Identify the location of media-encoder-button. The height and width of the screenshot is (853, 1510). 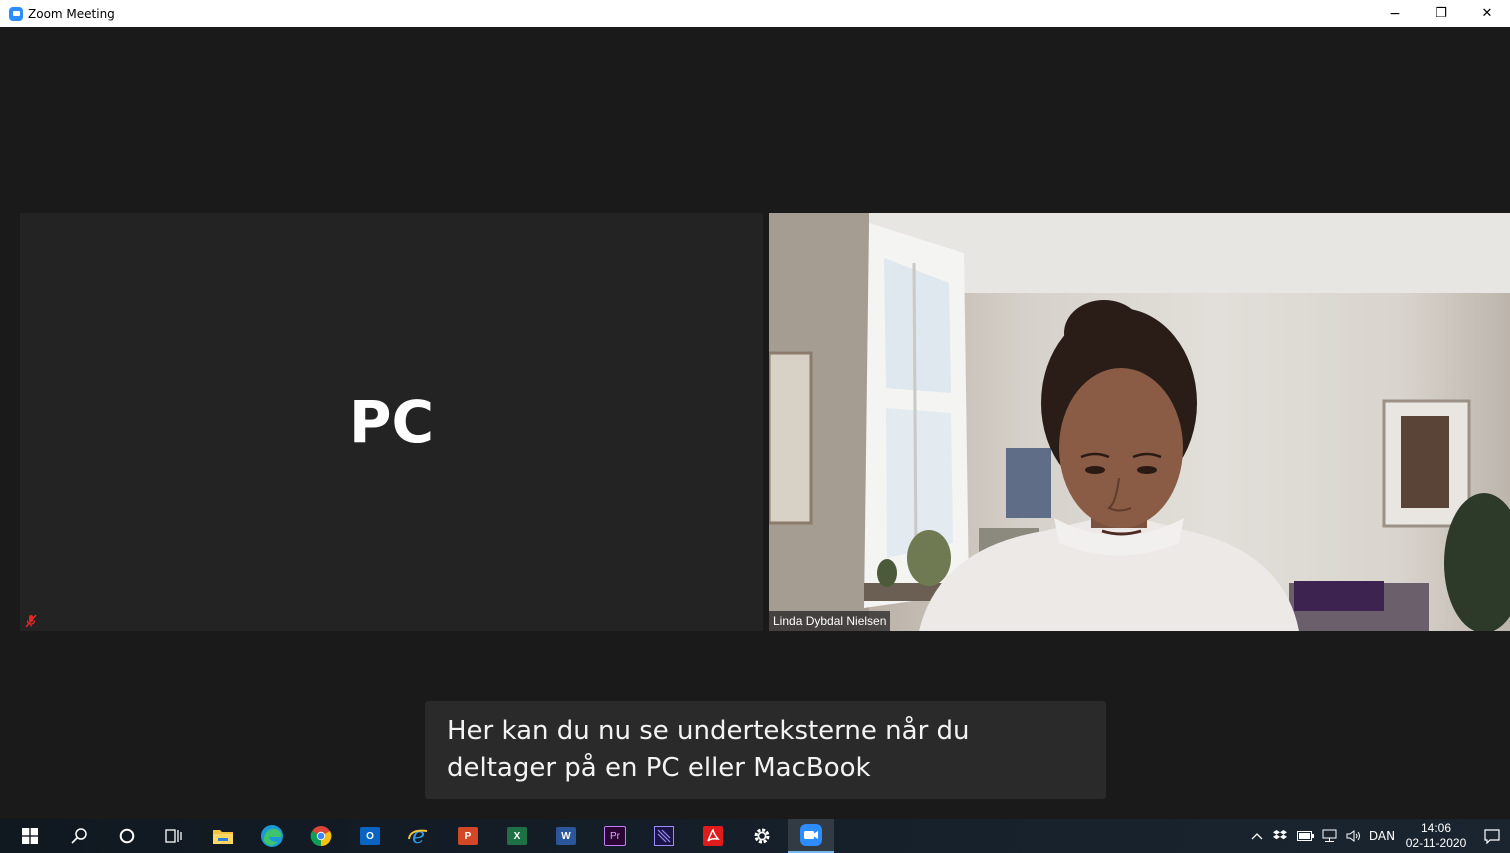
(664, 836).